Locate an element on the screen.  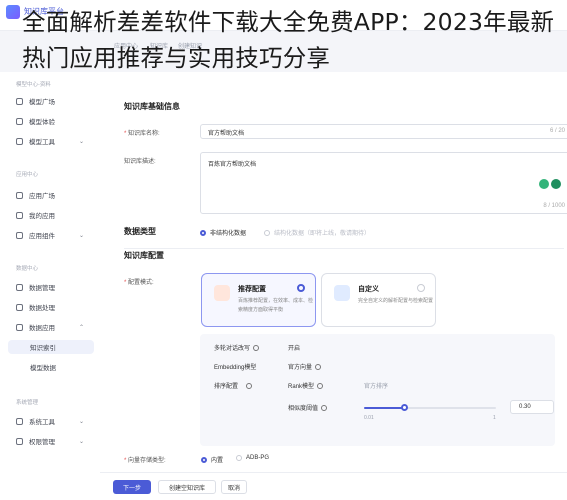
similarity-label: 相似度阈值 is located at coordinates (308, 407).